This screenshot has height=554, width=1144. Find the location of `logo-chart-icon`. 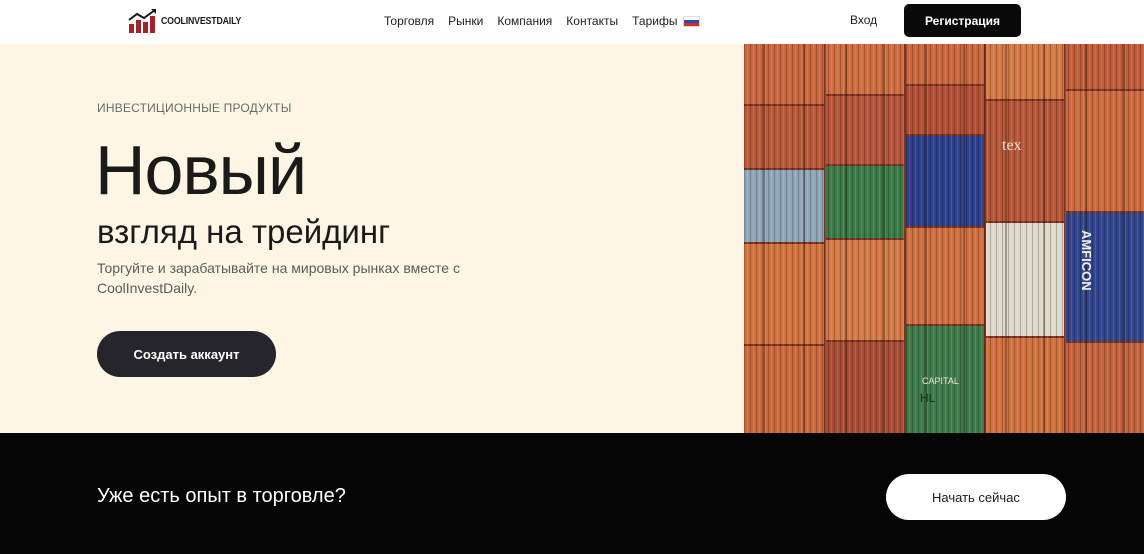

logo-chart-icon is located at coordinates (142, 21).